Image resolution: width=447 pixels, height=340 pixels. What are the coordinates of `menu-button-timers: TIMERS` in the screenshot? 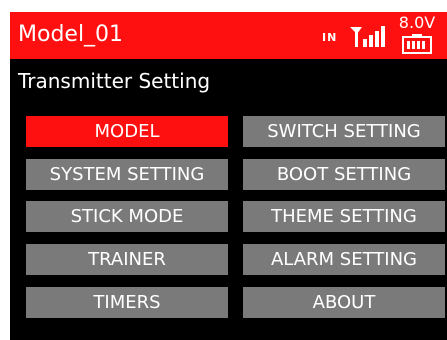 It's located at (127, 302).